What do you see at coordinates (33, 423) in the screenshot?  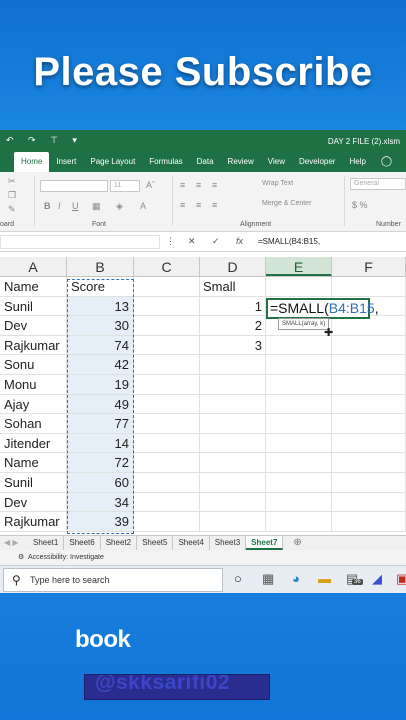 I see `cell-a: Sohan` at bounding box center [33, 423].